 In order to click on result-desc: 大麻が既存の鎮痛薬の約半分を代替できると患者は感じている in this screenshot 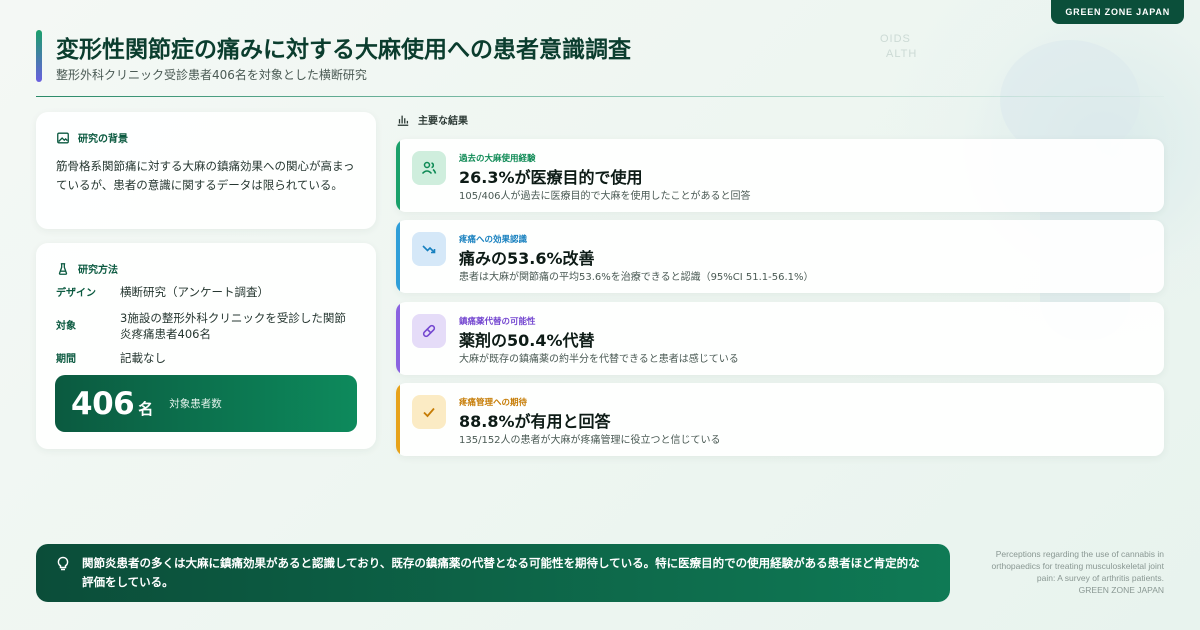, I will do `click(599, 359)`.